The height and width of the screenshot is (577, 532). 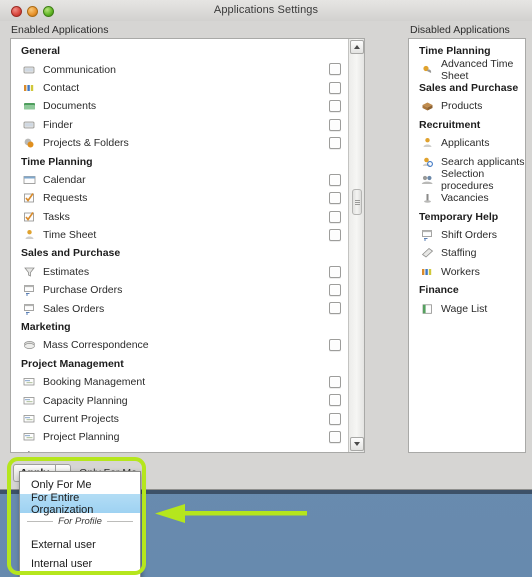 What do you see at coordinates (179, 180) in the screenshot?
I see `list-item: Calendar` at bounding box center [179, 180].